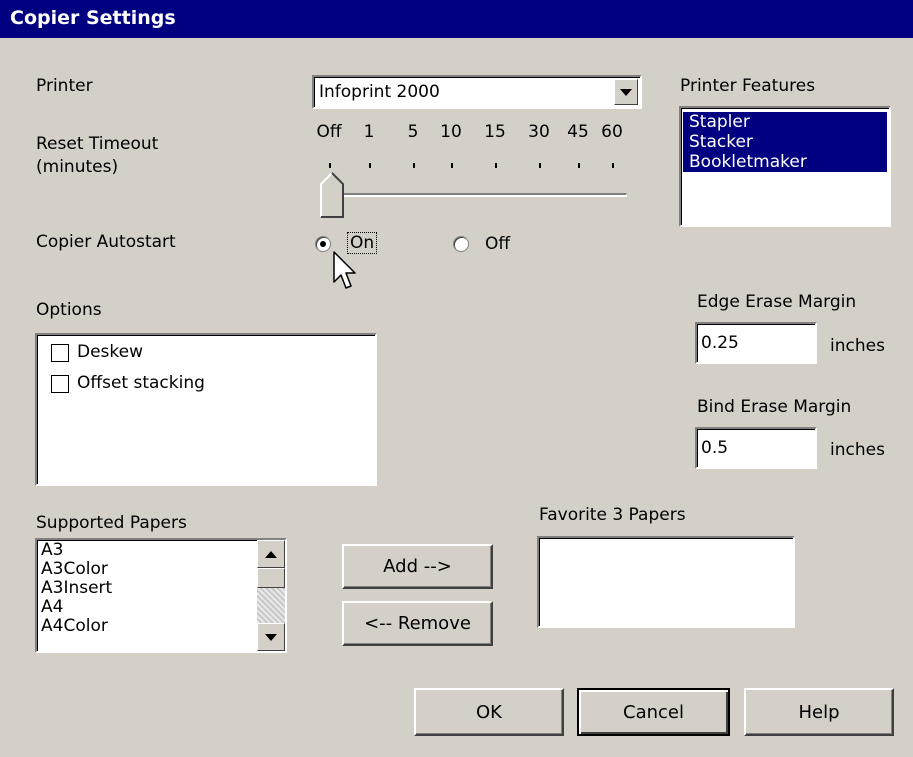 The width and height of the screenshot is (913, 757). Describe the element at coordinates (785, 162) in the screenshot. I see `feature-item: Bookletmaker` at that location.